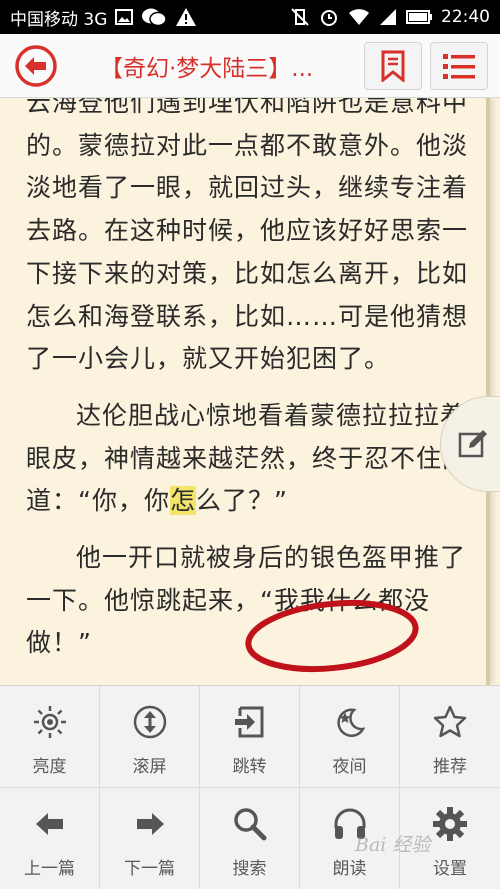  What do you see at coordinates (450, 767) in the screenshot?
I see `menu-label: 推荐` at bounding box center [450, 767].